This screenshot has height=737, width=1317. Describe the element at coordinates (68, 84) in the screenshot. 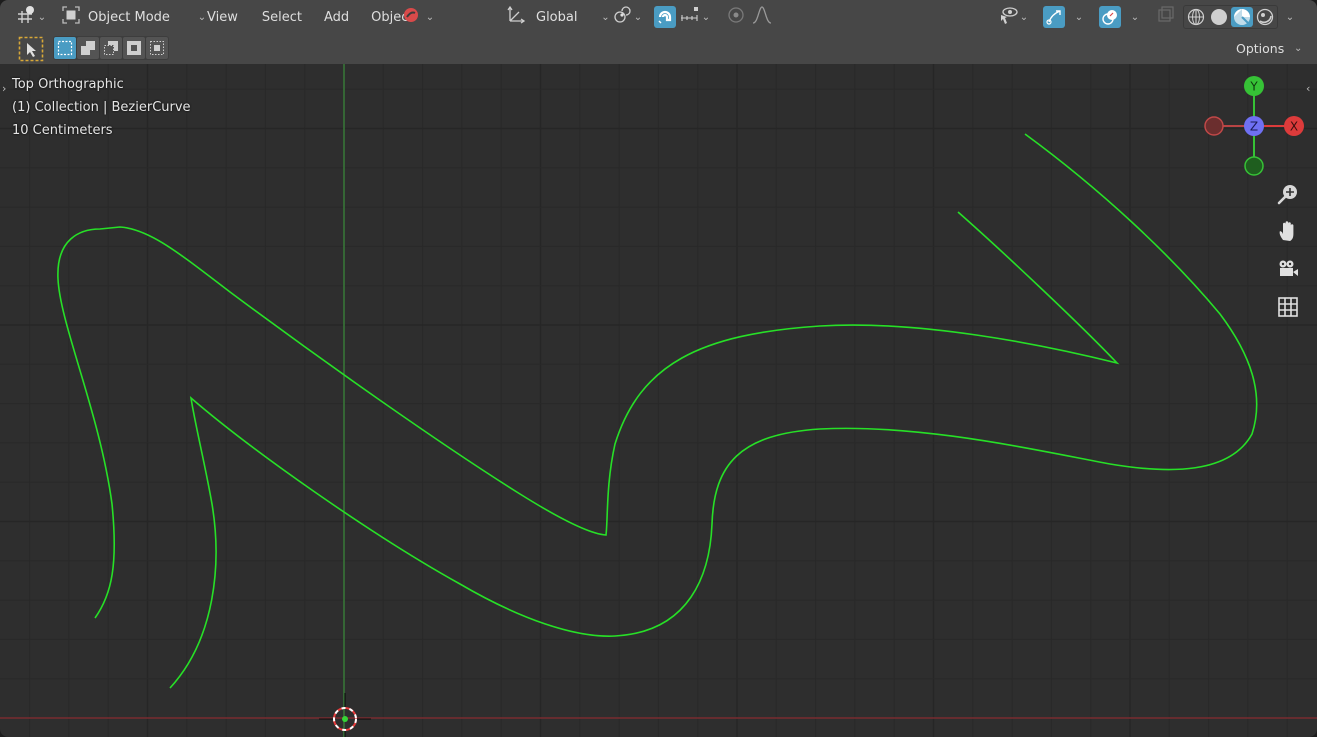

I see `view-name: Top Orthographic` at that location.